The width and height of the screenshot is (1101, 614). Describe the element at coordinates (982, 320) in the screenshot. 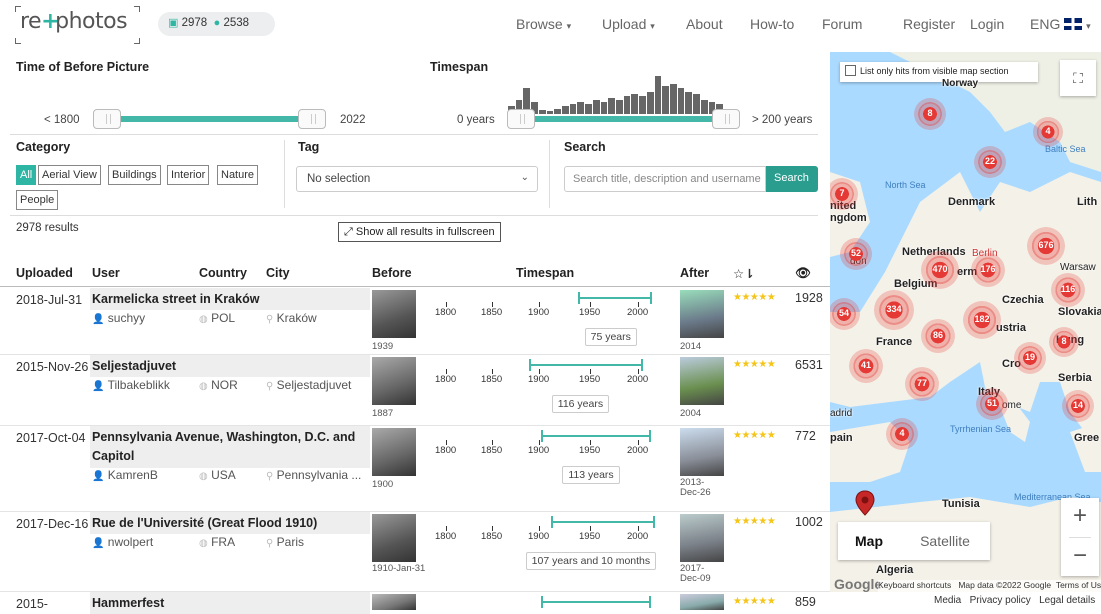

I see `map-cluster-marker: 182` at that location.